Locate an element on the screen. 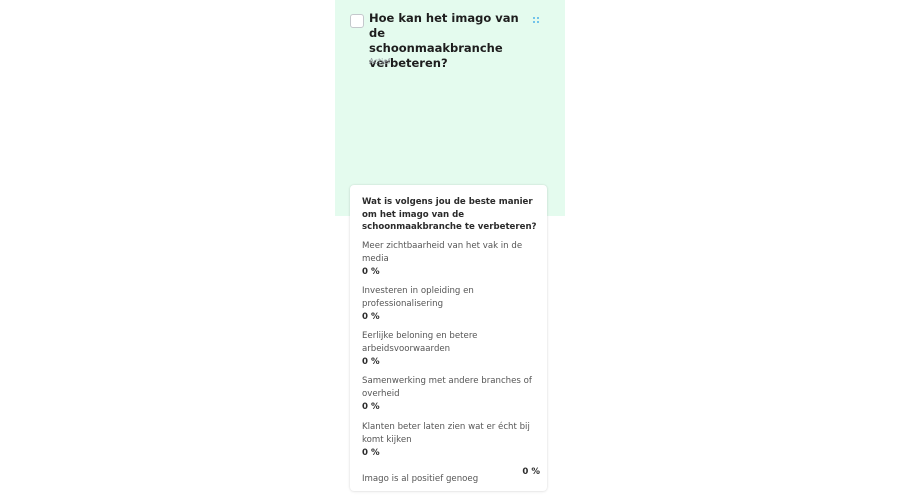  poll-select-checkbox is located at coordinates (357, 21).